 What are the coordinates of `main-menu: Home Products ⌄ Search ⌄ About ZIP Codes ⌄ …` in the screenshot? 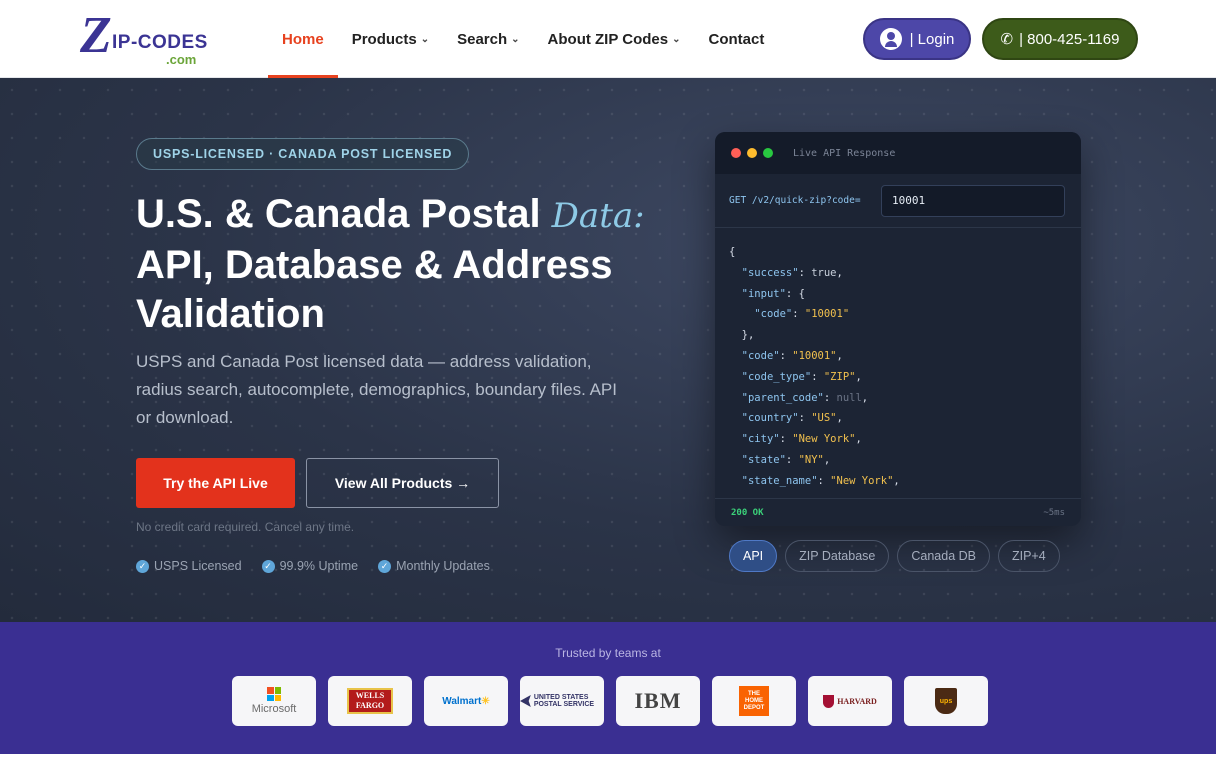 It's located at (523, 39).